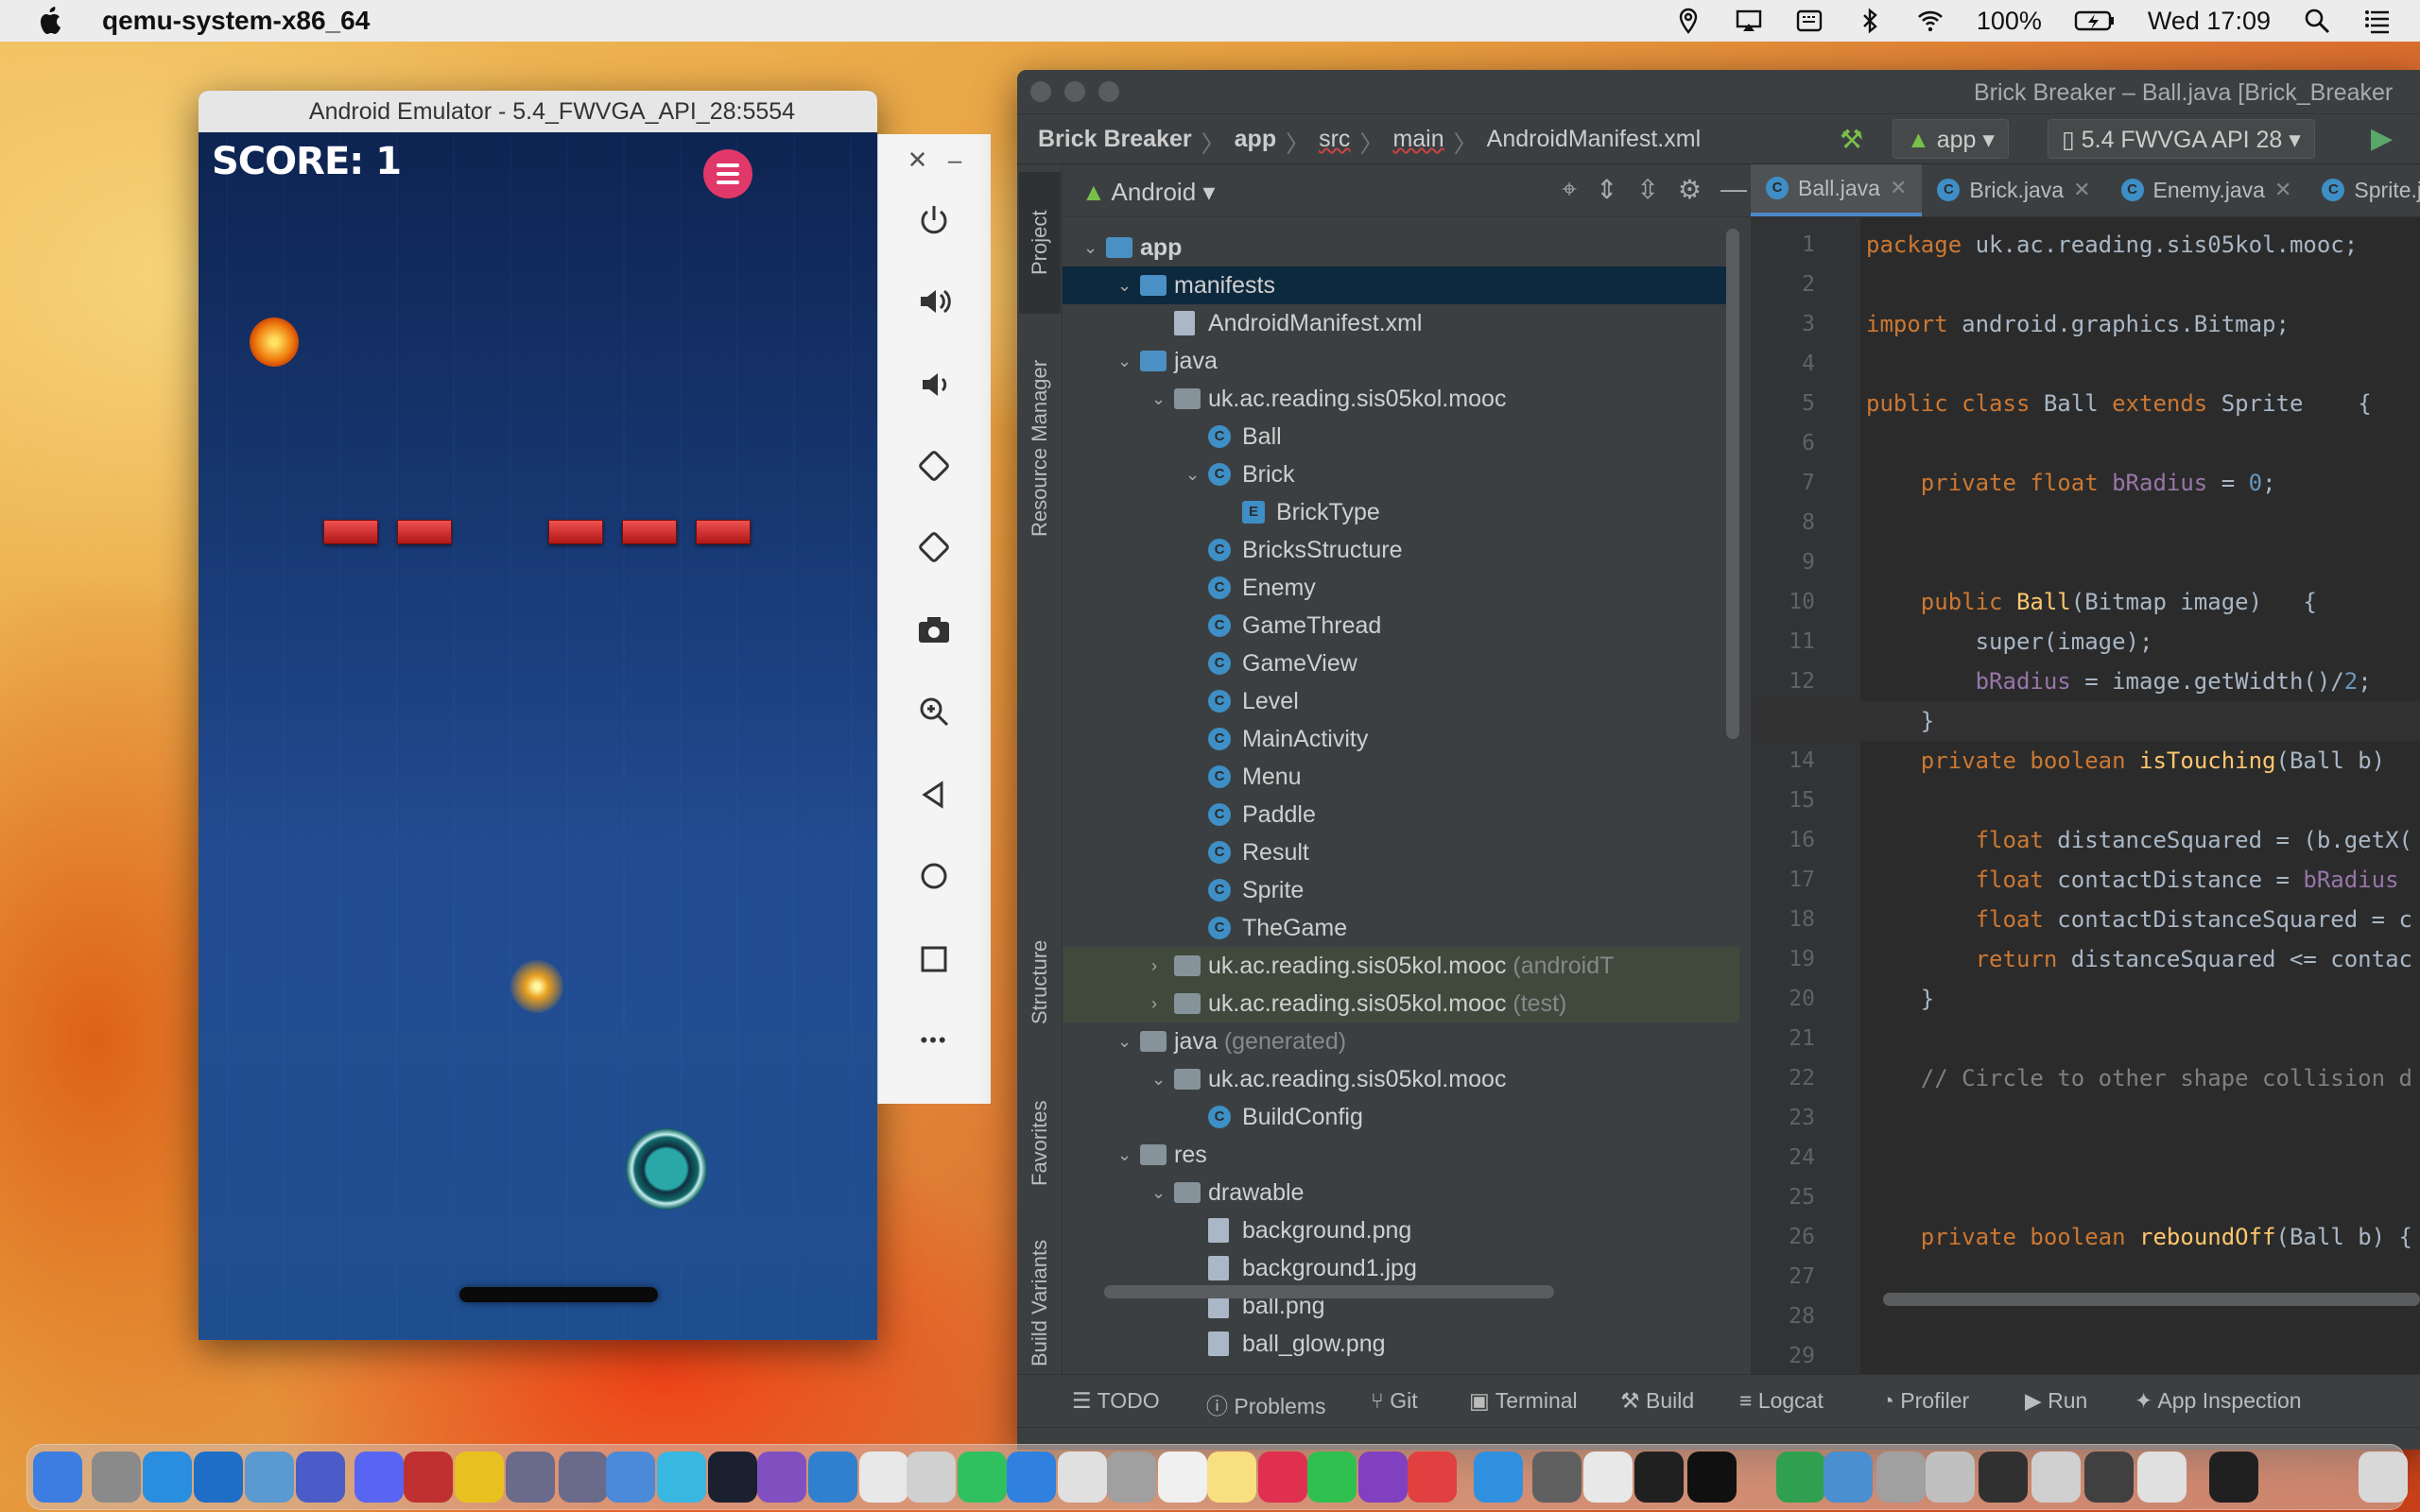 The image size is (2420, 1512). I want to click on emulator-close-button: ✕, so click(918, 160).